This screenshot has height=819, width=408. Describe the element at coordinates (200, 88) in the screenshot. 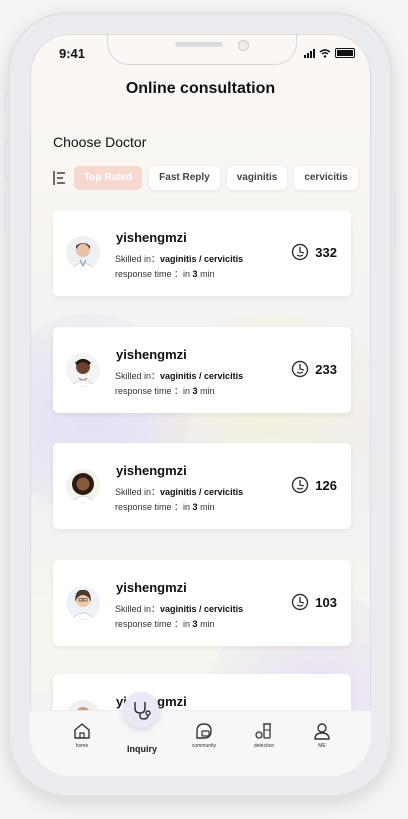

I see `page-title: Online consultation` at that location.